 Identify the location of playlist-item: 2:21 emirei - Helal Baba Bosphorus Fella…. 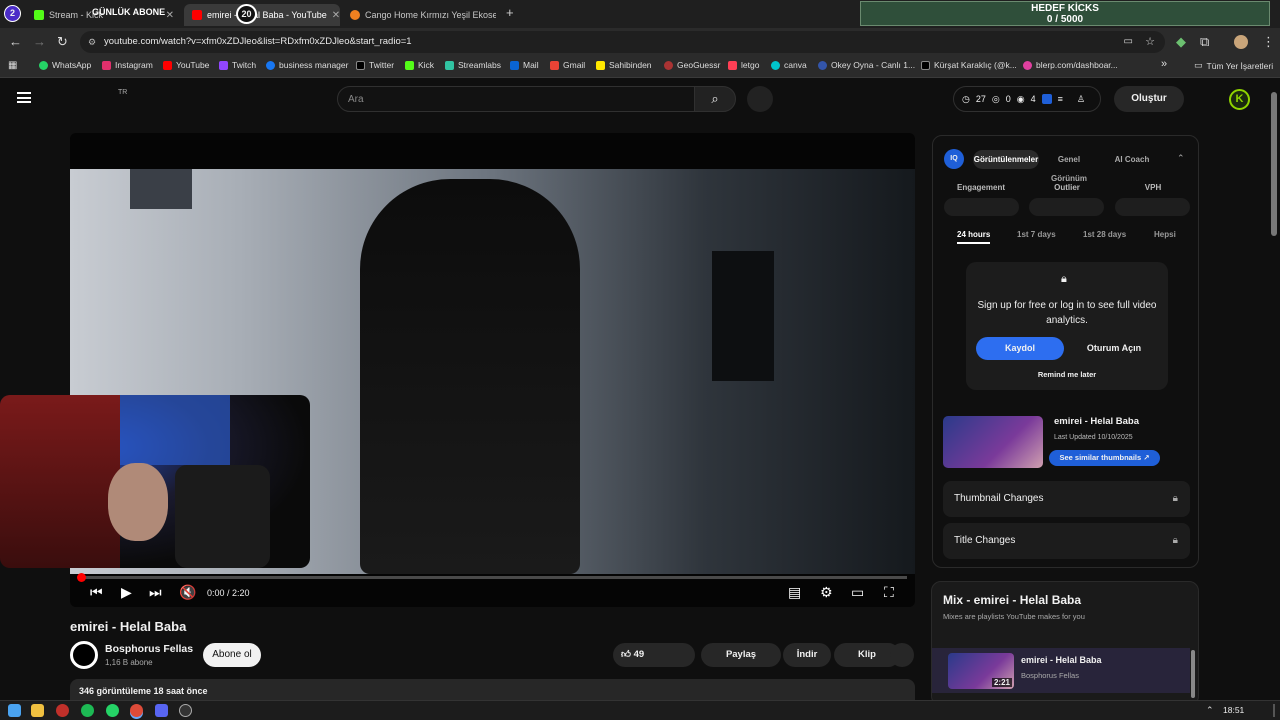
(1061, 670).